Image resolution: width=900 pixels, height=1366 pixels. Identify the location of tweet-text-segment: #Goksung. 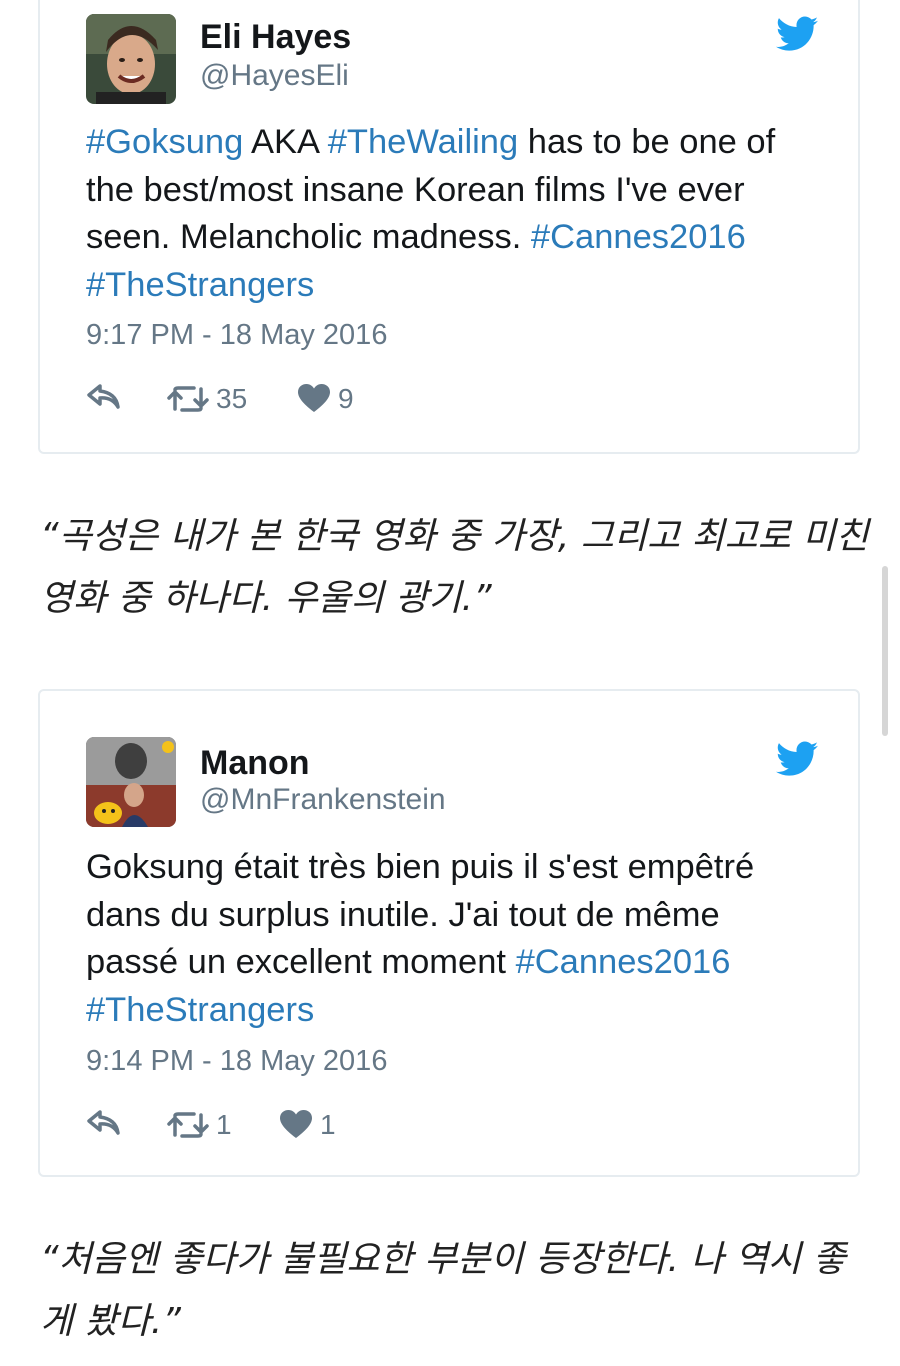
(164, 142).